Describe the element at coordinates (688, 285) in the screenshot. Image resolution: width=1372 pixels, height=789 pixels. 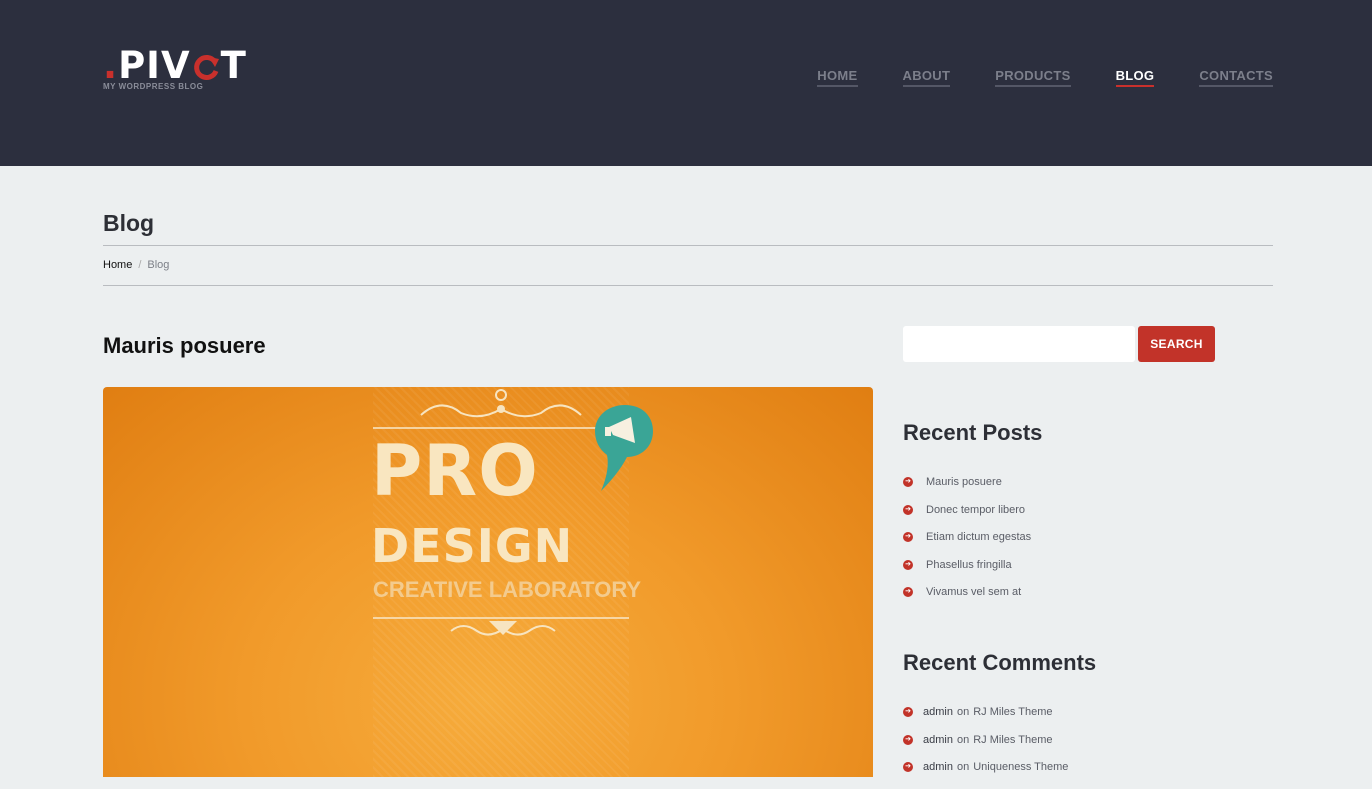
I see `breadcrumb-divider` at that location.